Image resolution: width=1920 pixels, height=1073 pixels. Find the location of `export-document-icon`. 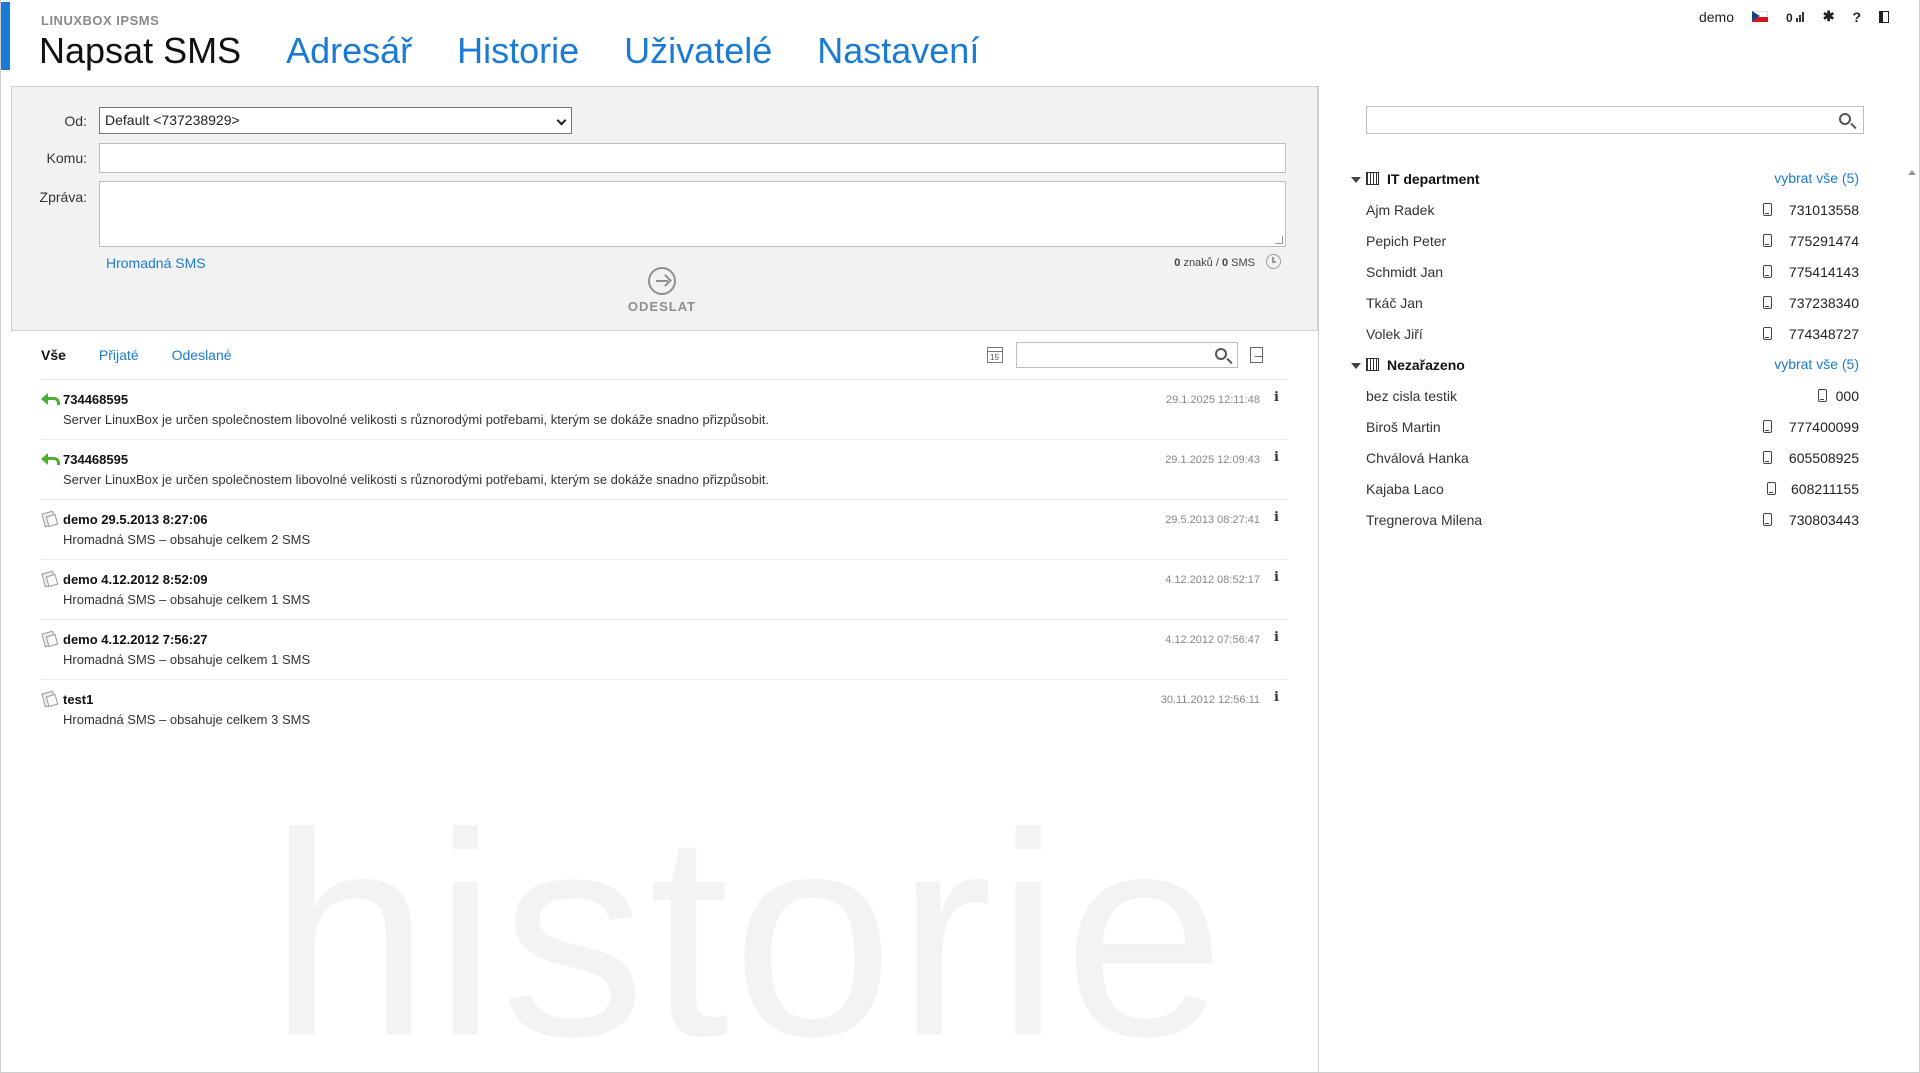

export-document-icon is located at coordinates (1256, 355).